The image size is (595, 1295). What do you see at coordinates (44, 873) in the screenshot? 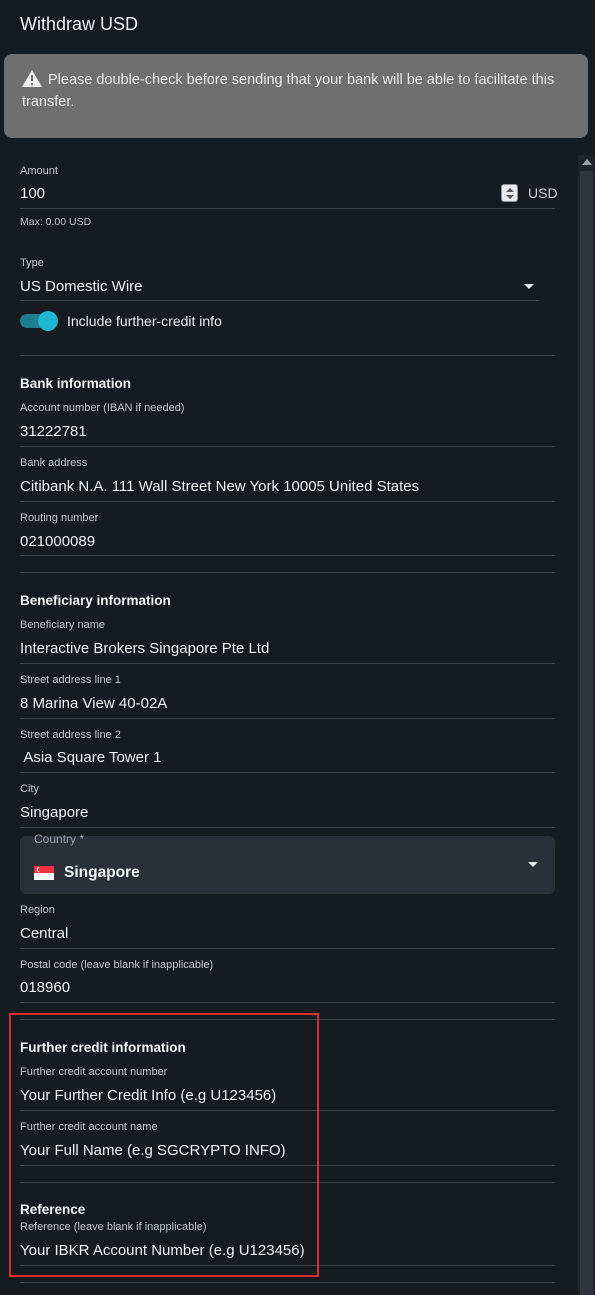
I see `singapore-flag-icon` at bounding box center [44, 873].